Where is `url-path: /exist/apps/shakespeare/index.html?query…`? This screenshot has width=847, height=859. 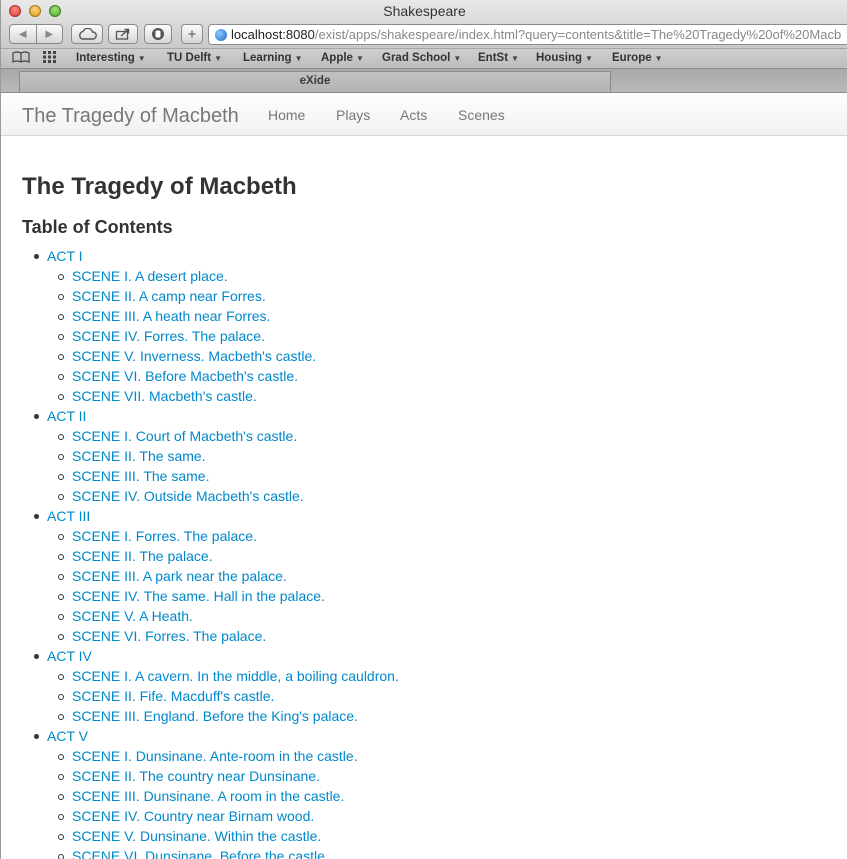 url-path: /exist/apps/shakespeare/index.html?query… is located at coordinates (578, 34).